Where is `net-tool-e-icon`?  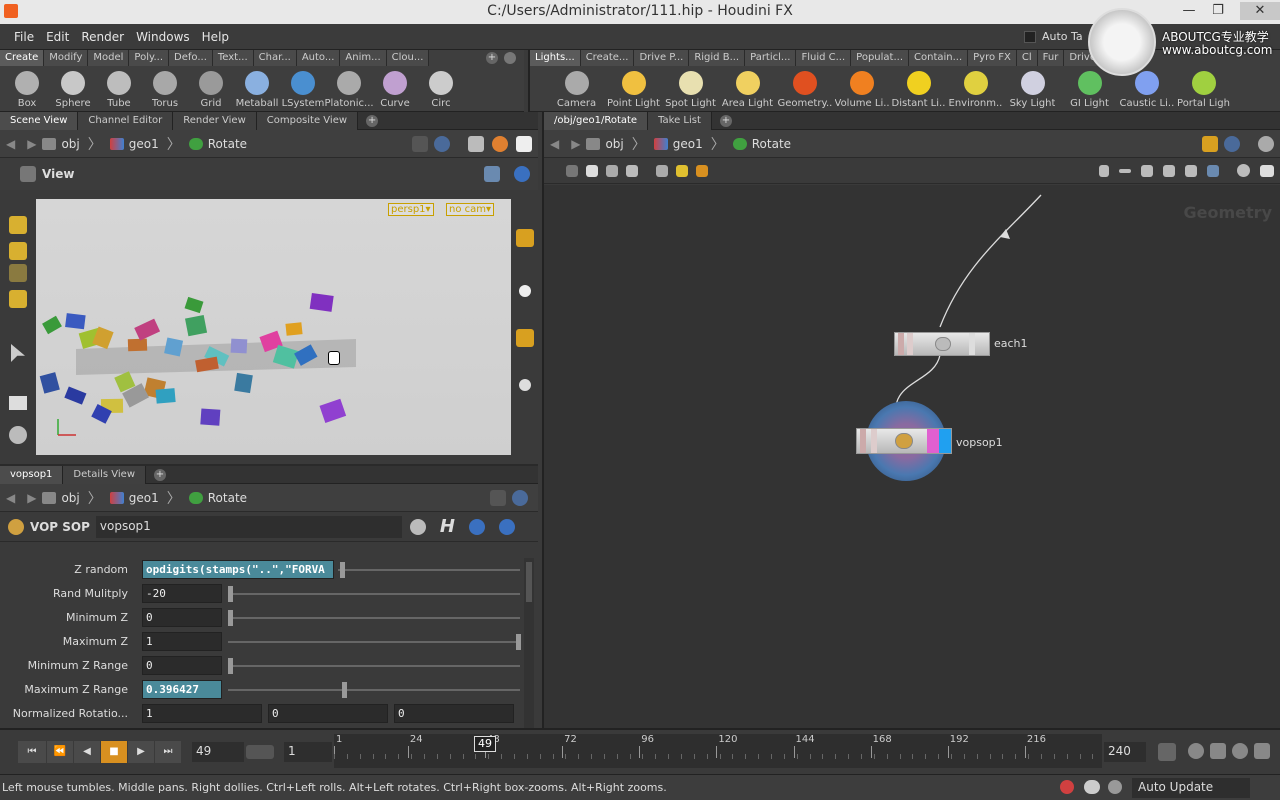
net-tool-e-icon is located at coordinates (662, 170).